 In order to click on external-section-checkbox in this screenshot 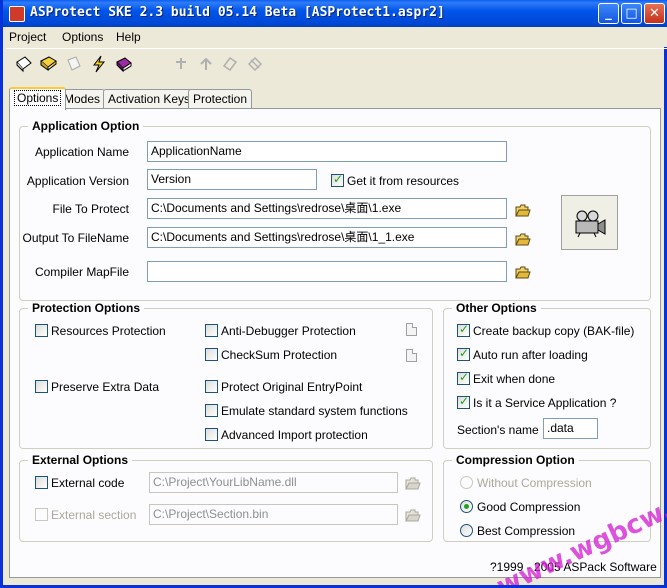, I will do `click(41, 514)`.